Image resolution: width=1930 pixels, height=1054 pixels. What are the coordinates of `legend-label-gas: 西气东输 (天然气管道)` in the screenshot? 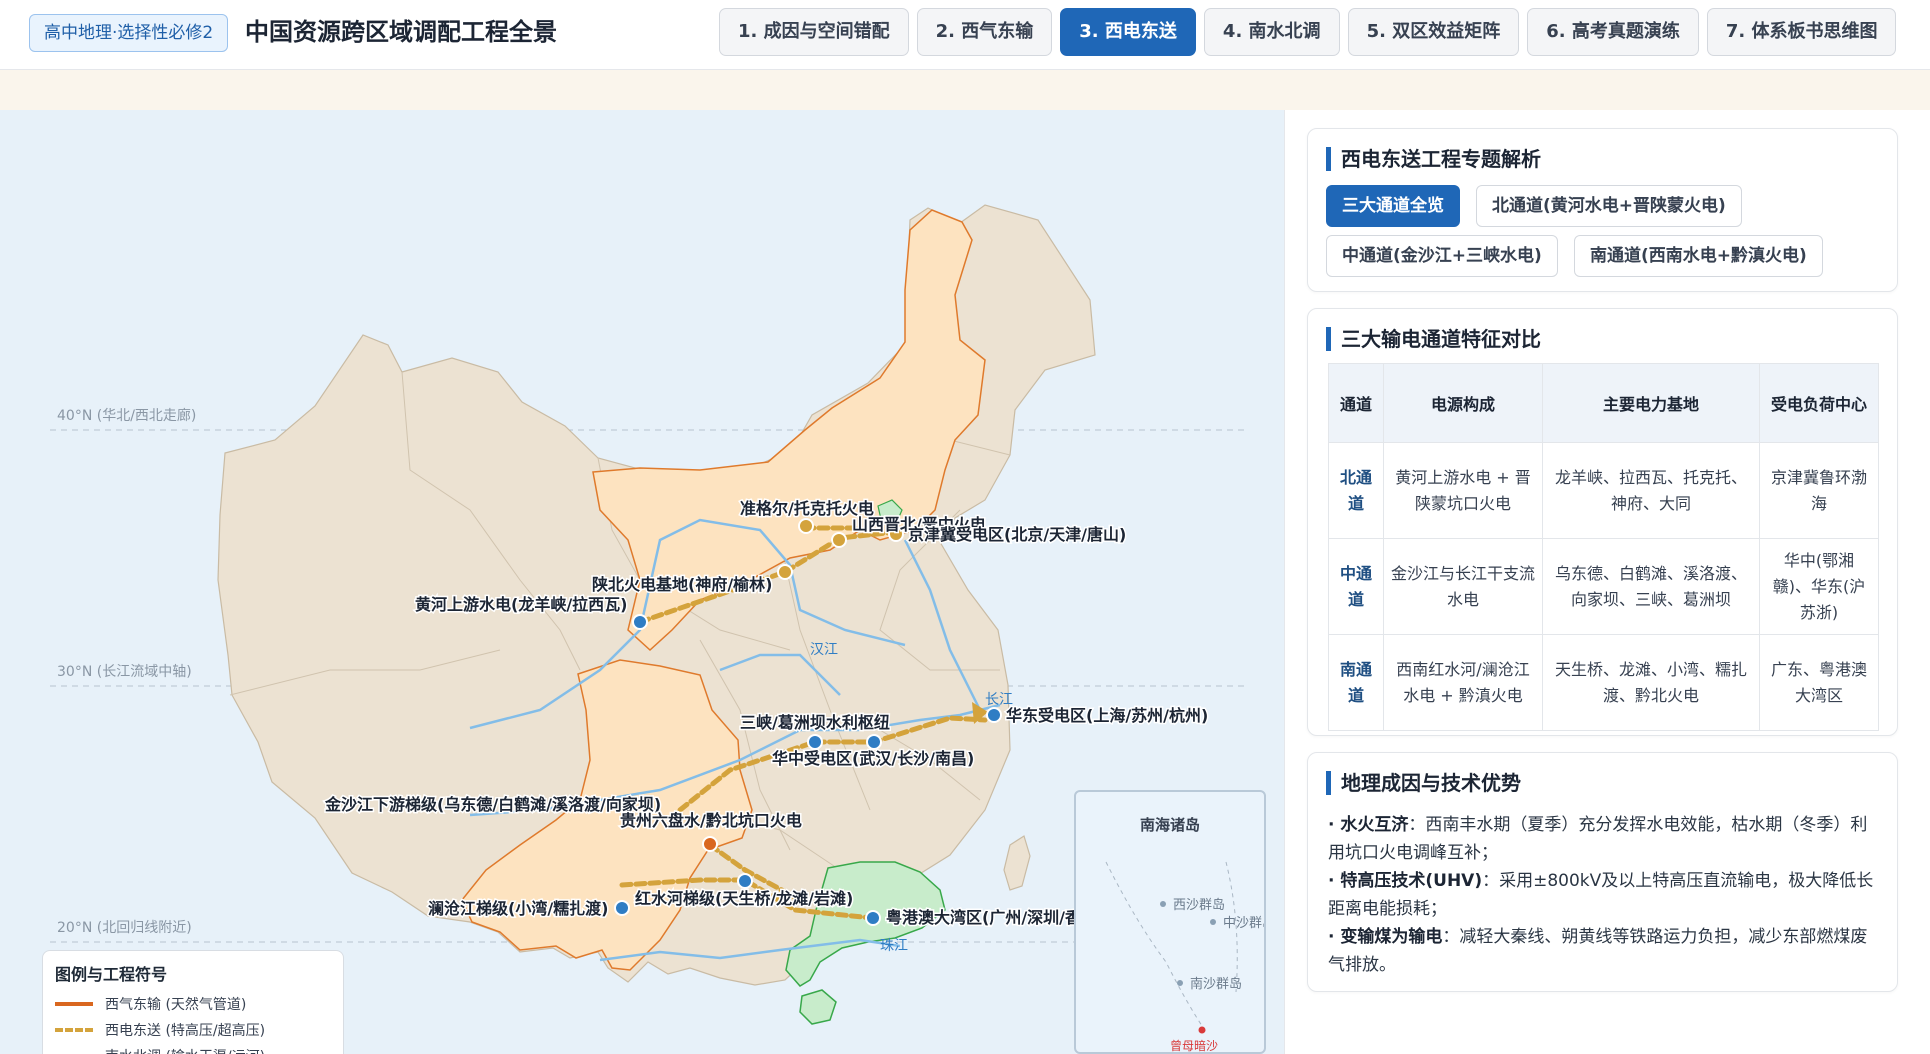 It's located at (176, 1005).